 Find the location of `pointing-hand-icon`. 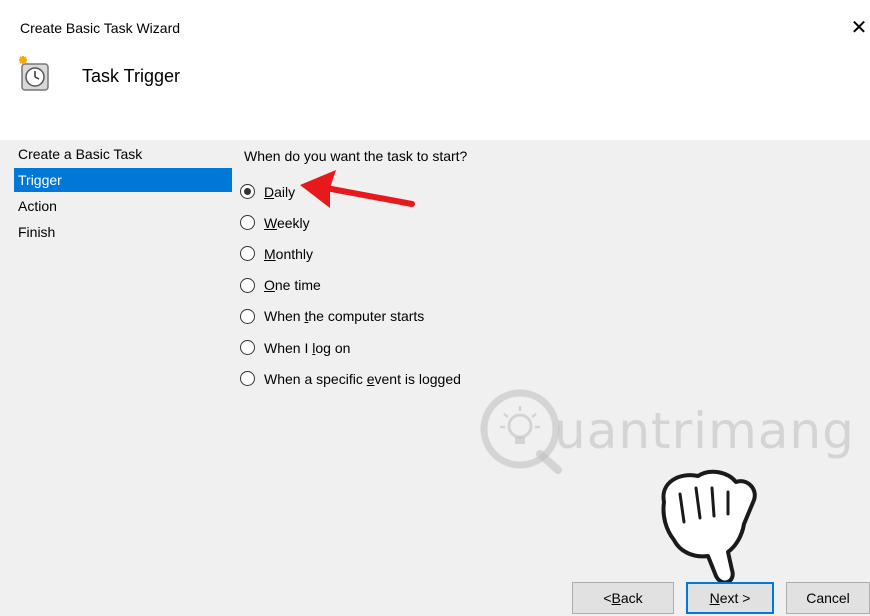

pointing-hand-icon is located at coordinates (709, 527).